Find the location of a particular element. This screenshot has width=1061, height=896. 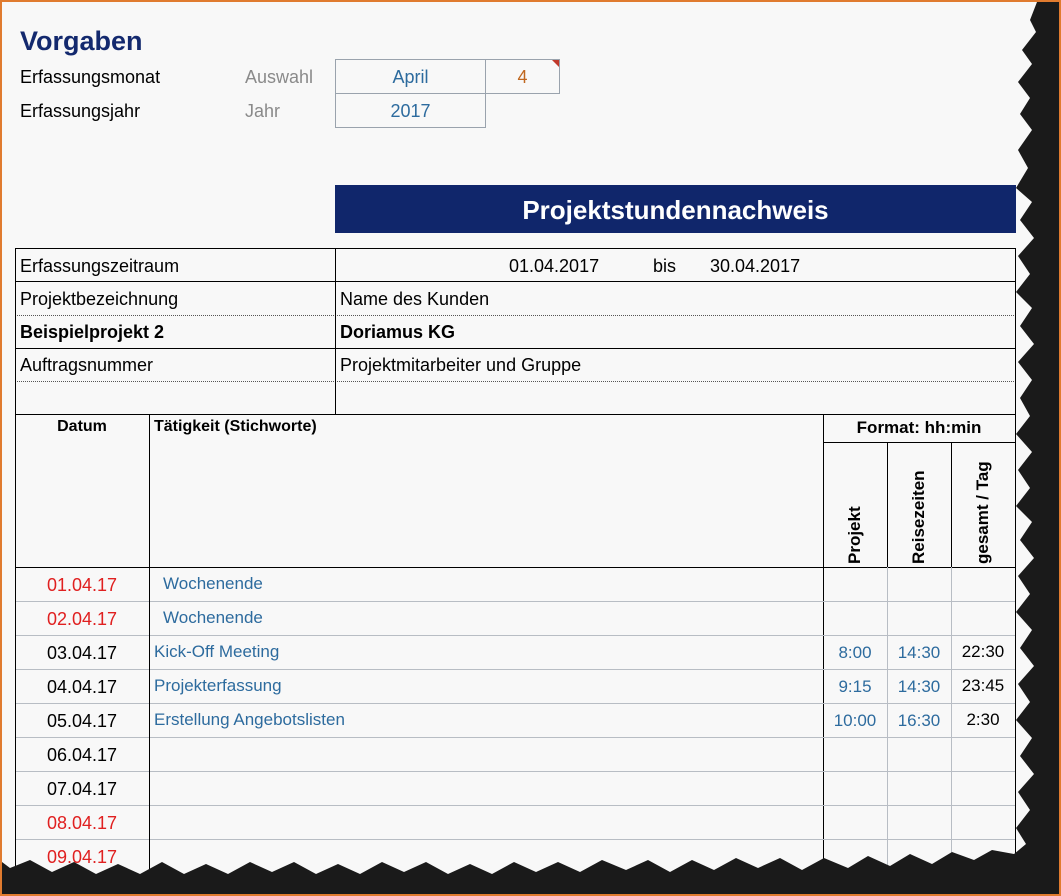

month-label: Erfassungsmonat is located at coordinates (90, 77).